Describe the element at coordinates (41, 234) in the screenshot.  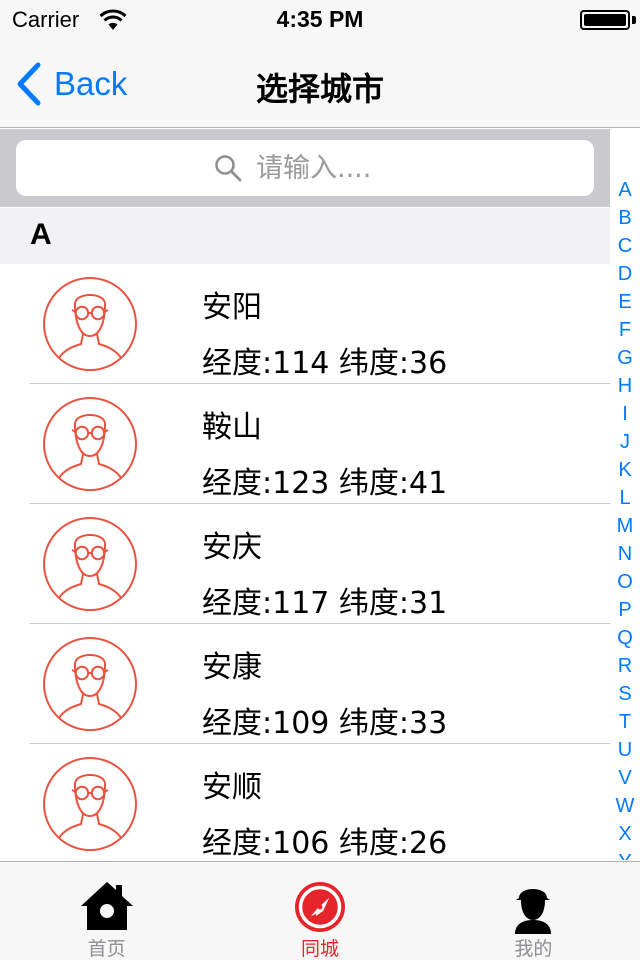
I see `section-header-letter: A` at that location.